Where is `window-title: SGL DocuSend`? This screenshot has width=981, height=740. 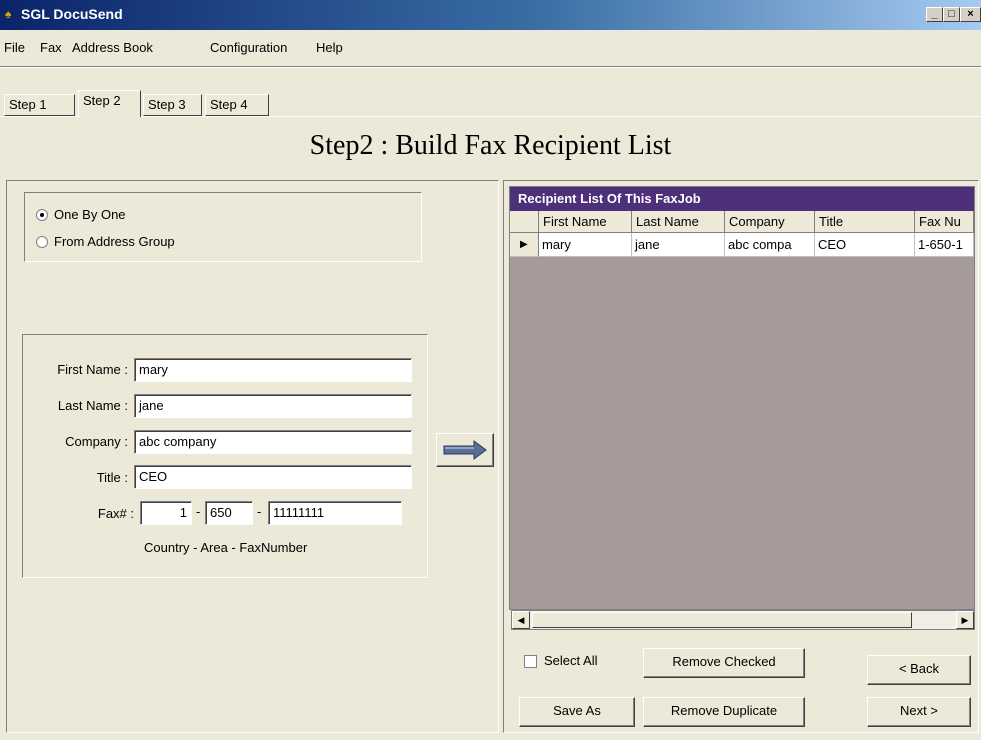 window-title: SGL DocuSend is located at coordinates (72, 14).